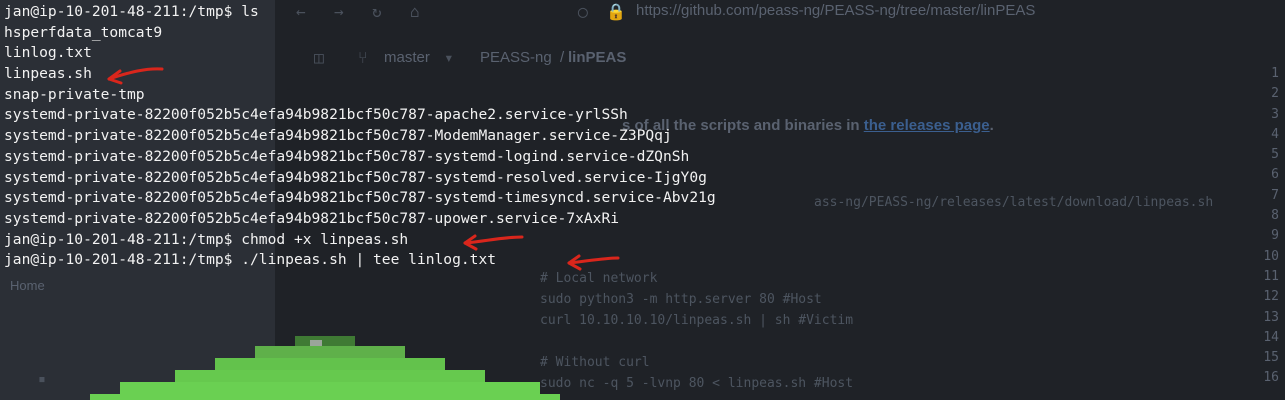  I want to click on line-number: 9, so click(1275, 236).